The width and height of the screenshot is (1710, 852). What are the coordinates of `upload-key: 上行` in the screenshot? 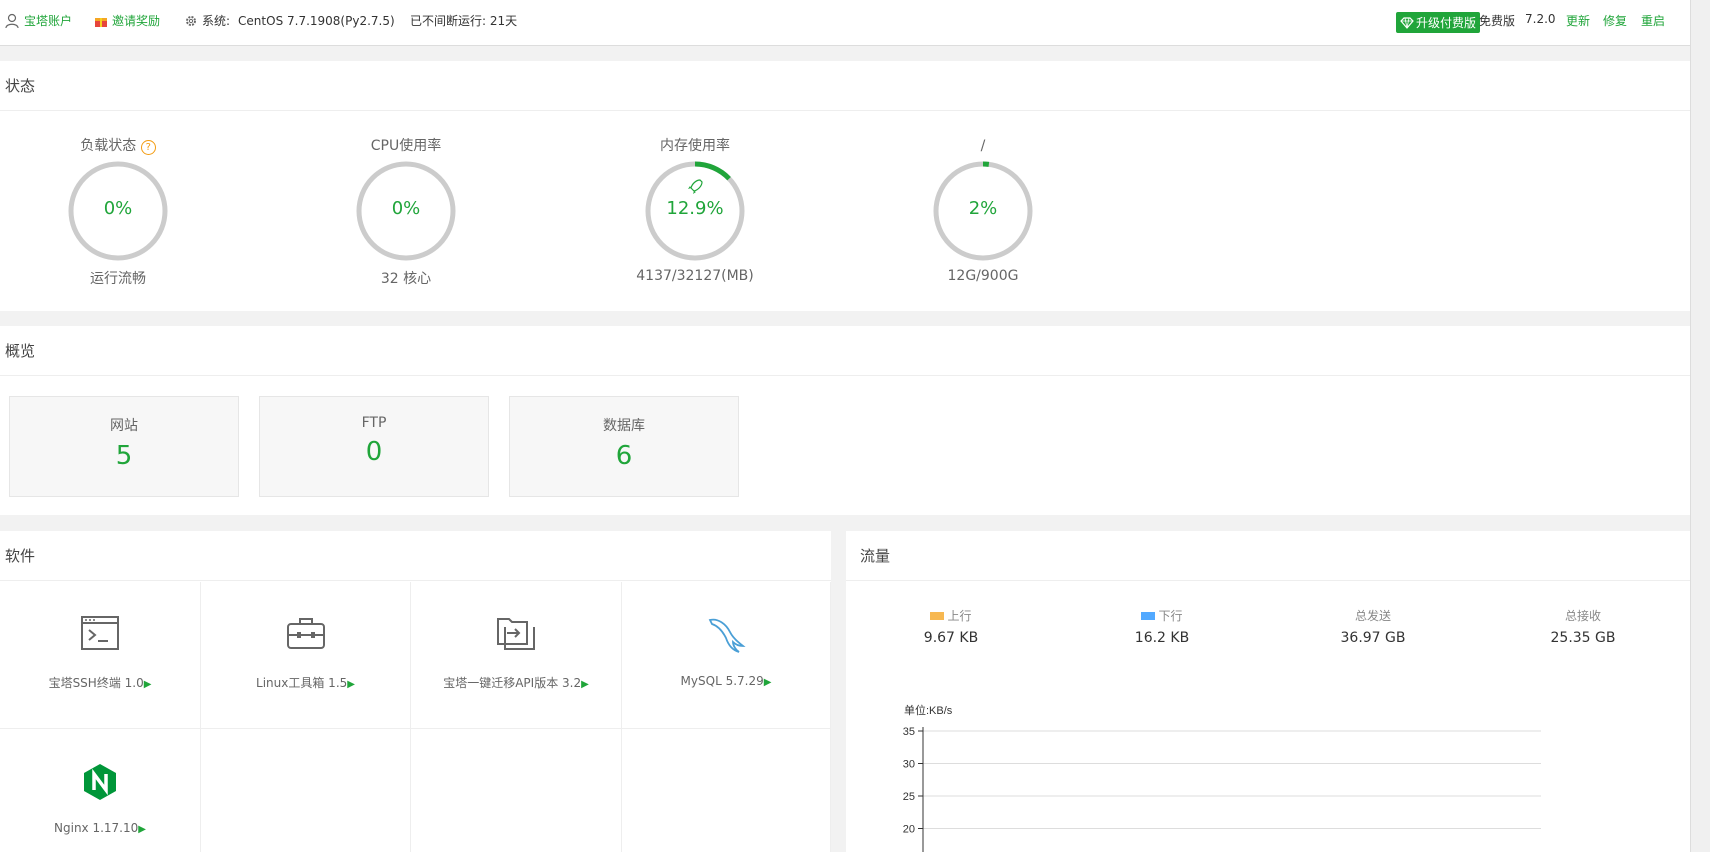 It's located at (951, 615).